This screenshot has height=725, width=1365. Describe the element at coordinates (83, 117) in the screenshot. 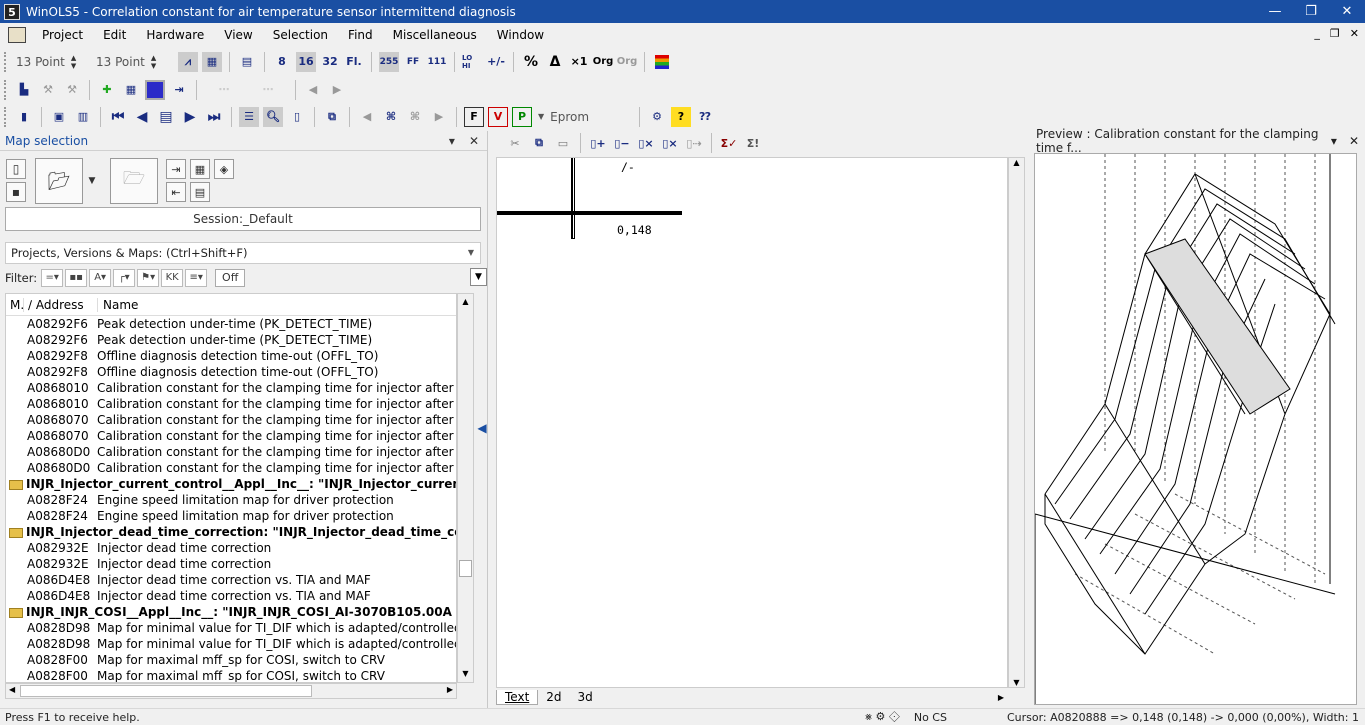

I see `layout-icon: ▥` at that location.